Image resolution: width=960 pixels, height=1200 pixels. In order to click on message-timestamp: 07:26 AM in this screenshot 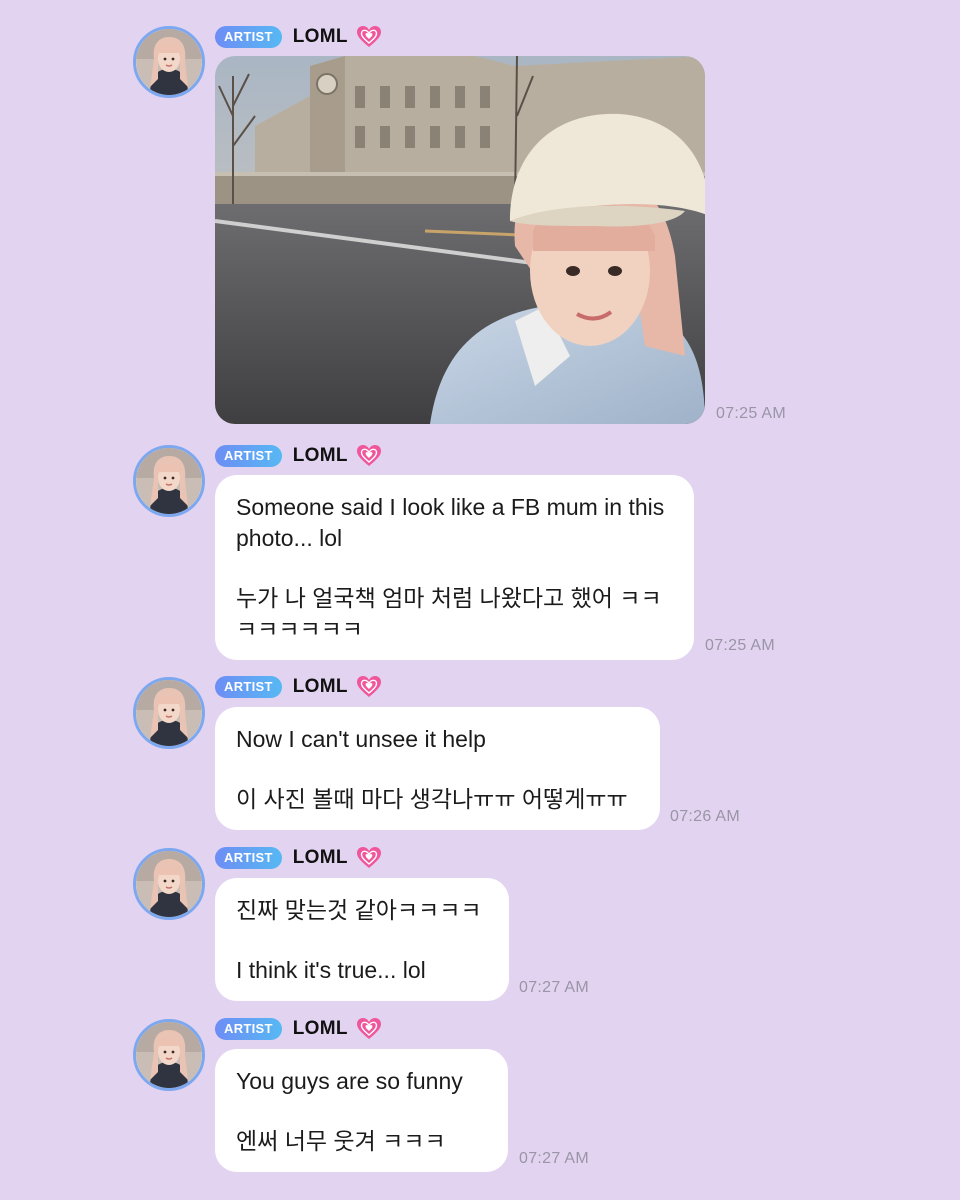, I will do `click(705, 816)`.